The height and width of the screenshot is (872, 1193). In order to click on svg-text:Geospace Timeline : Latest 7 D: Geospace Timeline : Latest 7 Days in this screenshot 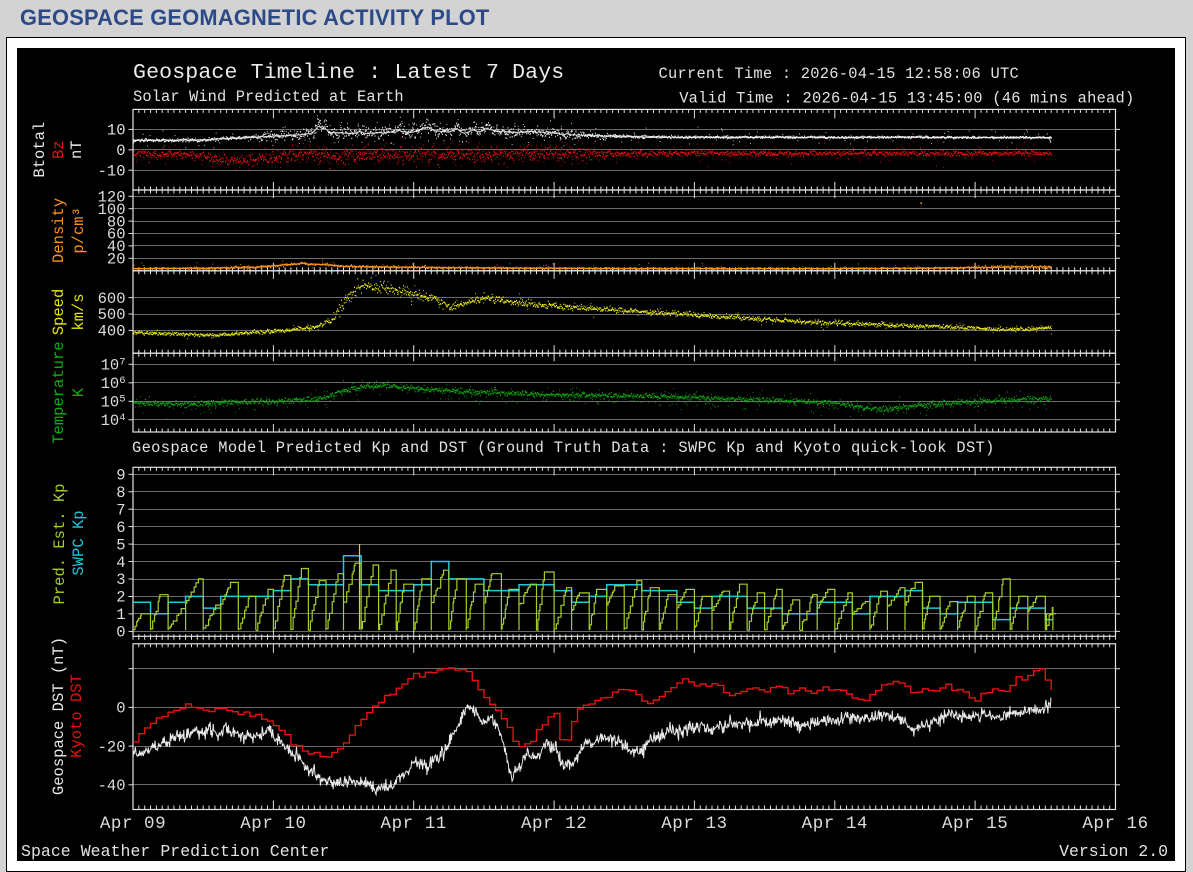, I will do `click(348, 73)`.